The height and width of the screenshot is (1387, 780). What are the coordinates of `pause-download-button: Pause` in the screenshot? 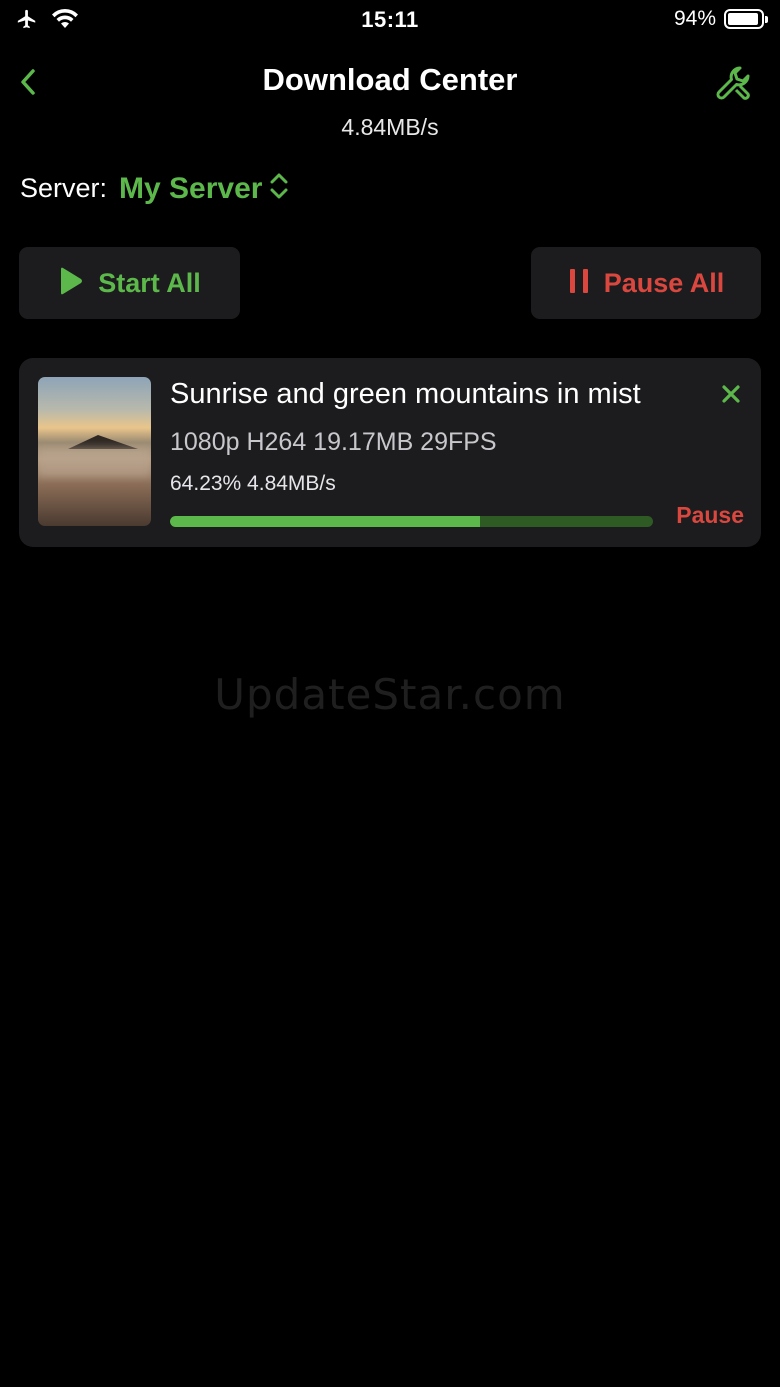 It's located at (710, 515).